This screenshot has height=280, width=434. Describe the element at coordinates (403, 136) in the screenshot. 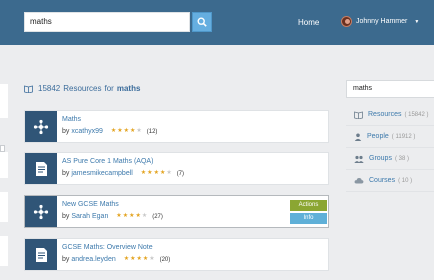

I see `sidebar-item-count: ( 11912 )` at that location.